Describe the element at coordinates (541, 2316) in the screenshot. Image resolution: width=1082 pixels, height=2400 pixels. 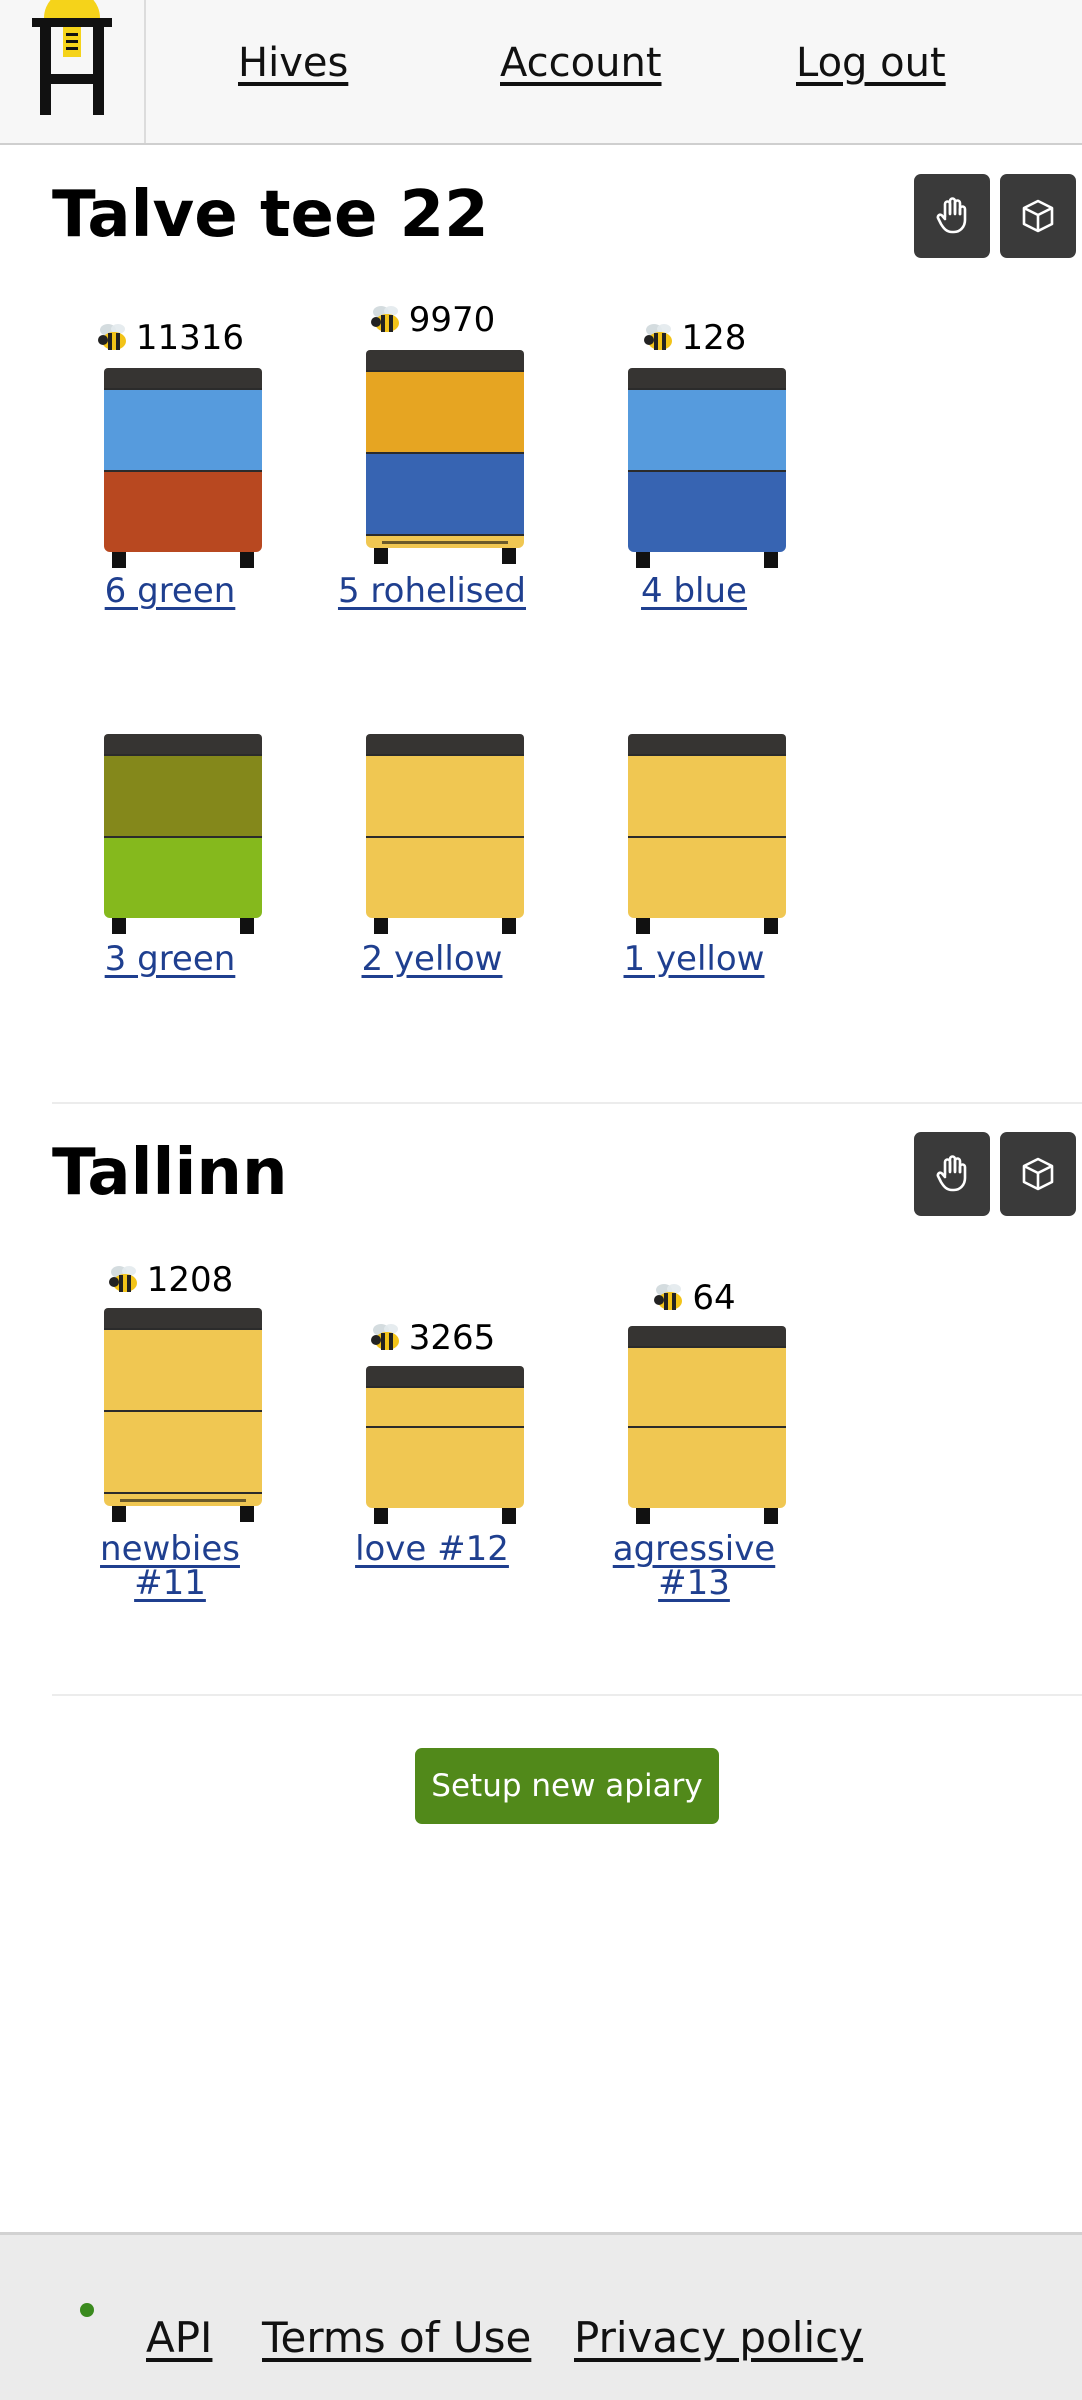
I see `footer: API Terms of Use Privacy policy` at that location.